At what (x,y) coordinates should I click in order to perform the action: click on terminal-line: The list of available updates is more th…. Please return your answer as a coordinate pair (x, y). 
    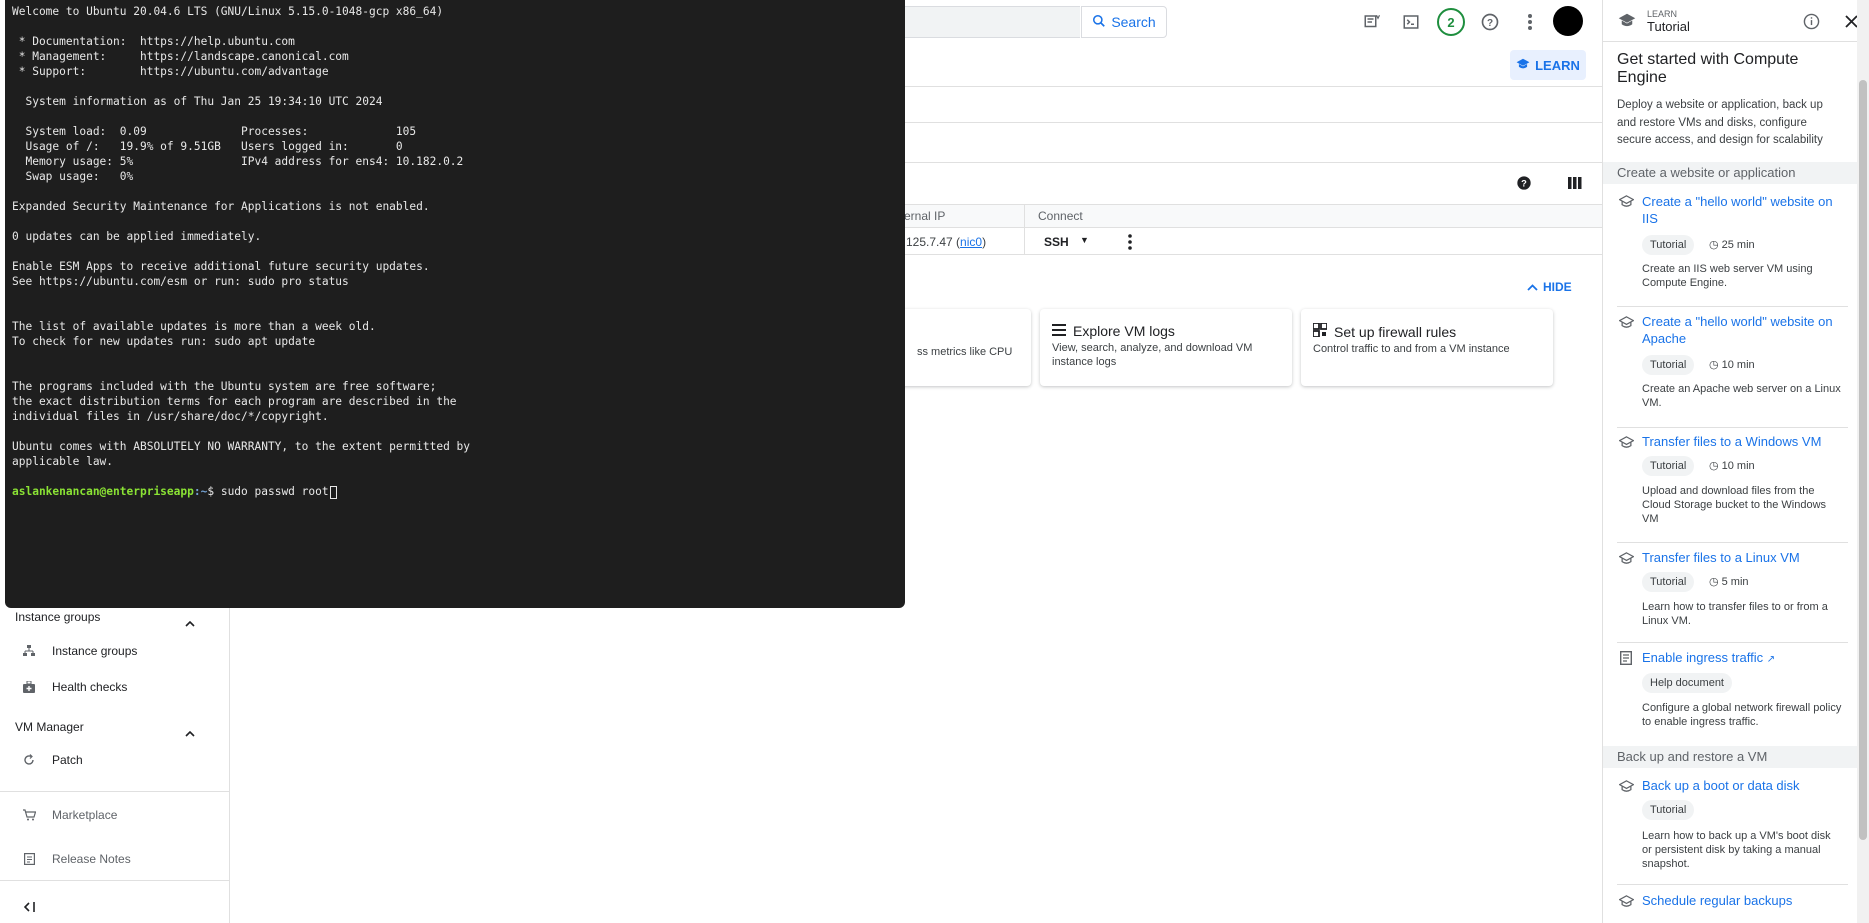
    Looking at the image, I should click on (194, 326).